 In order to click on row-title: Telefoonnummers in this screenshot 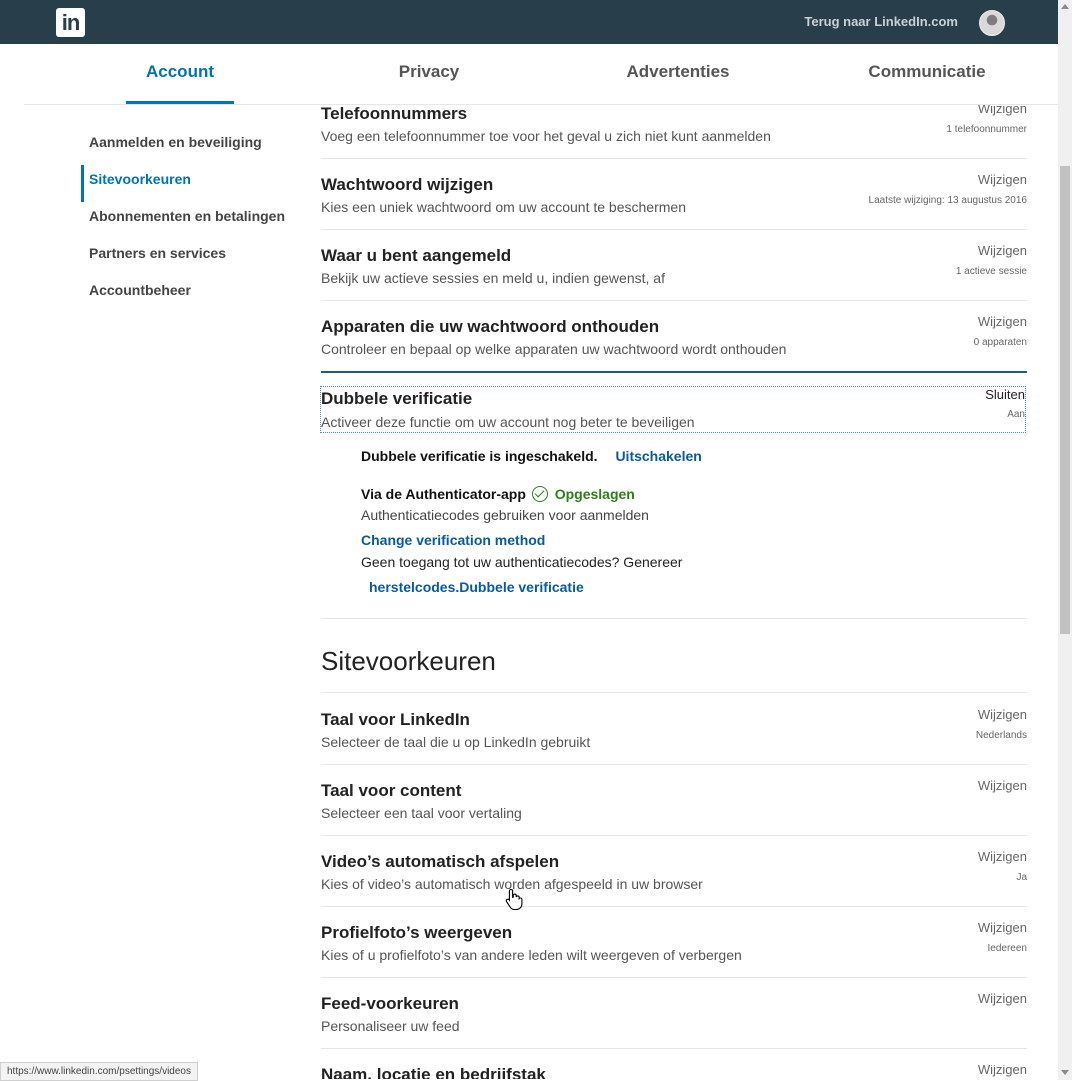, I will do `click(394, 113)`.